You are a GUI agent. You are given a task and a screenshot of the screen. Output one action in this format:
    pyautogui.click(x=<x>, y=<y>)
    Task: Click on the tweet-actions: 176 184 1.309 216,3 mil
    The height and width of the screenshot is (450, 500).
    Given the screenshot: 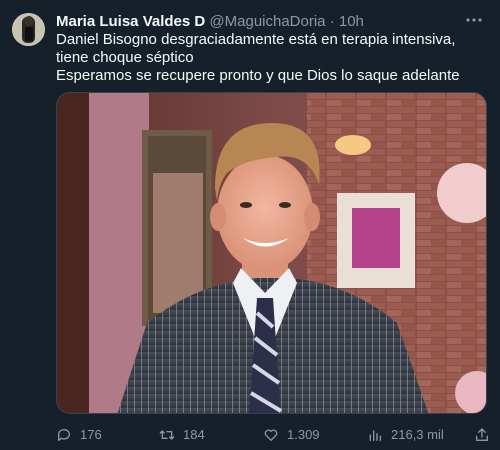 What is the action you would take?
    pyautogui.click(x=274, y=435)
    